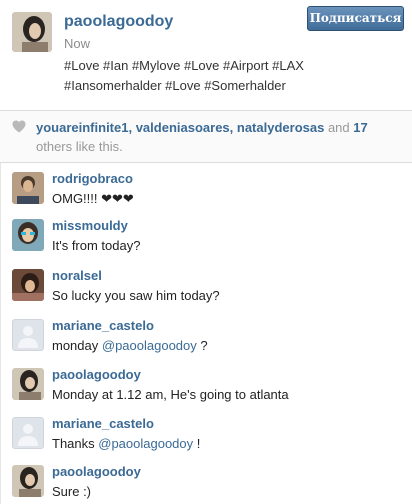 The image size is (412, 504). Describe the element at coordinates (360, 127) in the screenshot. I see `likes-count: 17` at that location.